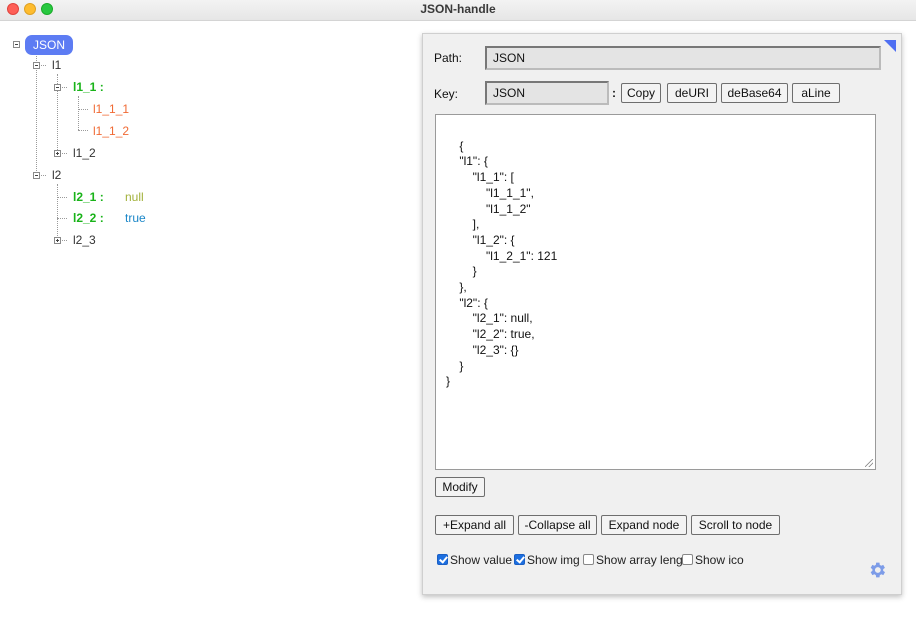 This screenshot has width=916, height=624. What do you see at coordinates (111, 109) in the screenshot?
I see `tree-node-l1_1_1: l1_1_1` at bounding box center [111, 109].